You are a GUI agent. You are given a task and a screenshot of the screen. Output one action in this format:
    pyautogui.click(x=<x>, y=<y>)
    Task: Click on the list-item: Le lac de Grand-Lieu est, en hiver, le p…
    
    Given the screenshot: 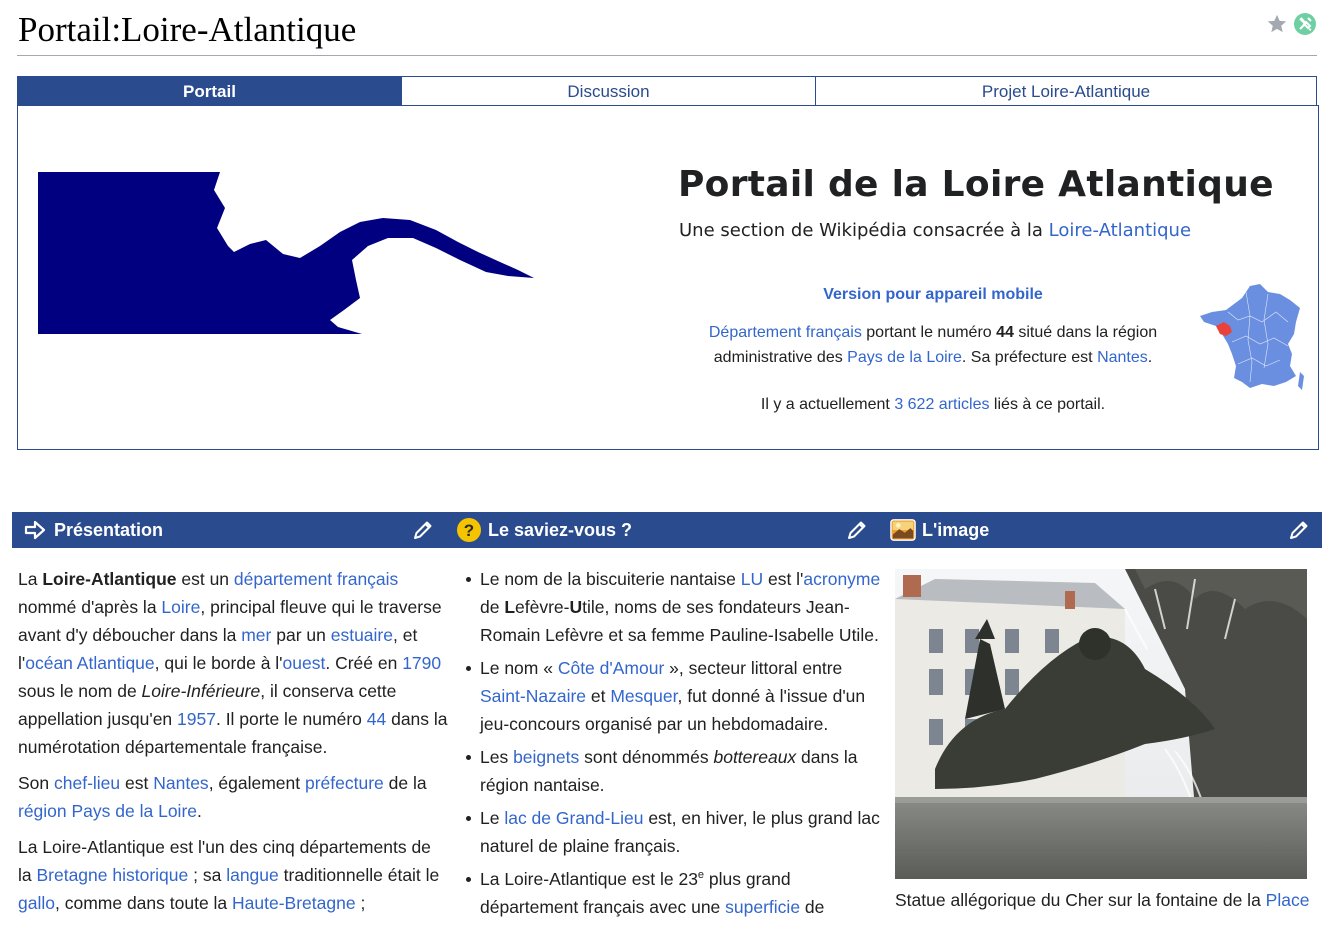 What is the action you would take?
    pyautogui.click(x=676, y=832)
    